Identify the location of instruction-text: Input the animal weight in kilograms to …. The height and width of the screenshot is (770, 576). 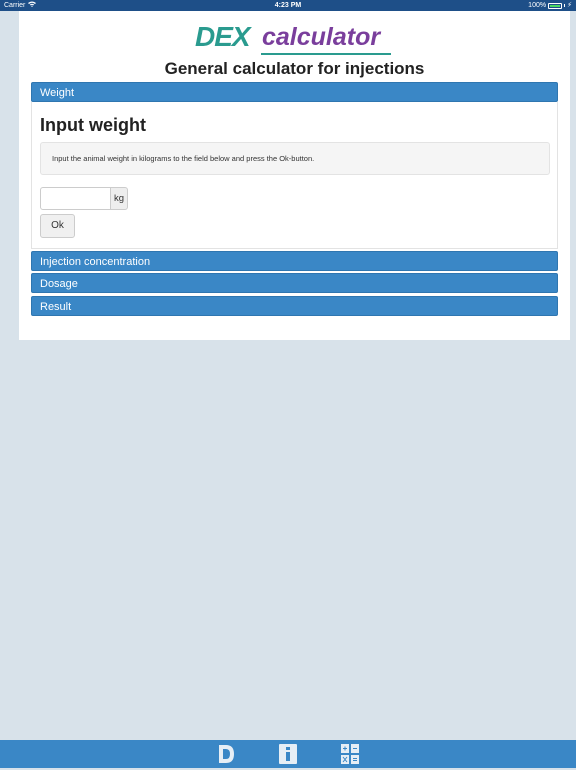
(295, 158).